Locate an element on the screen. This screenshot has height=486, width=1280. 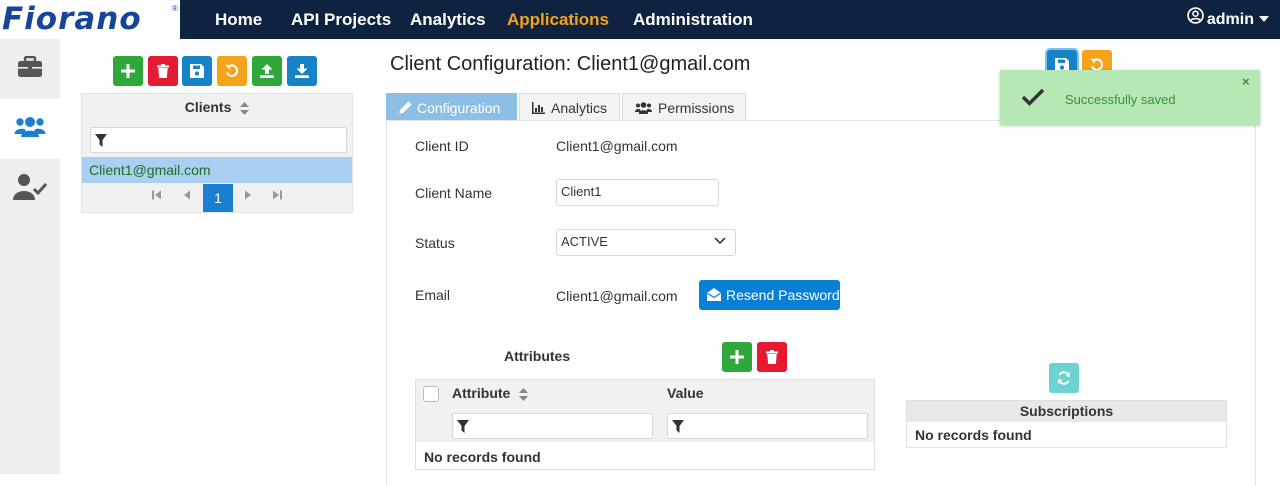
left-sidebar is located at coordinates (30, 256).